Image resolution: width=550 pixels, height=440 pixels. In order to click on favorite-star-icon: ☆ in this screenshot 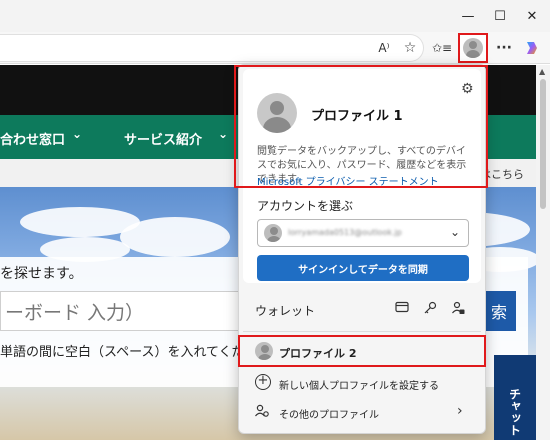, I will do `click(410, 48)`.